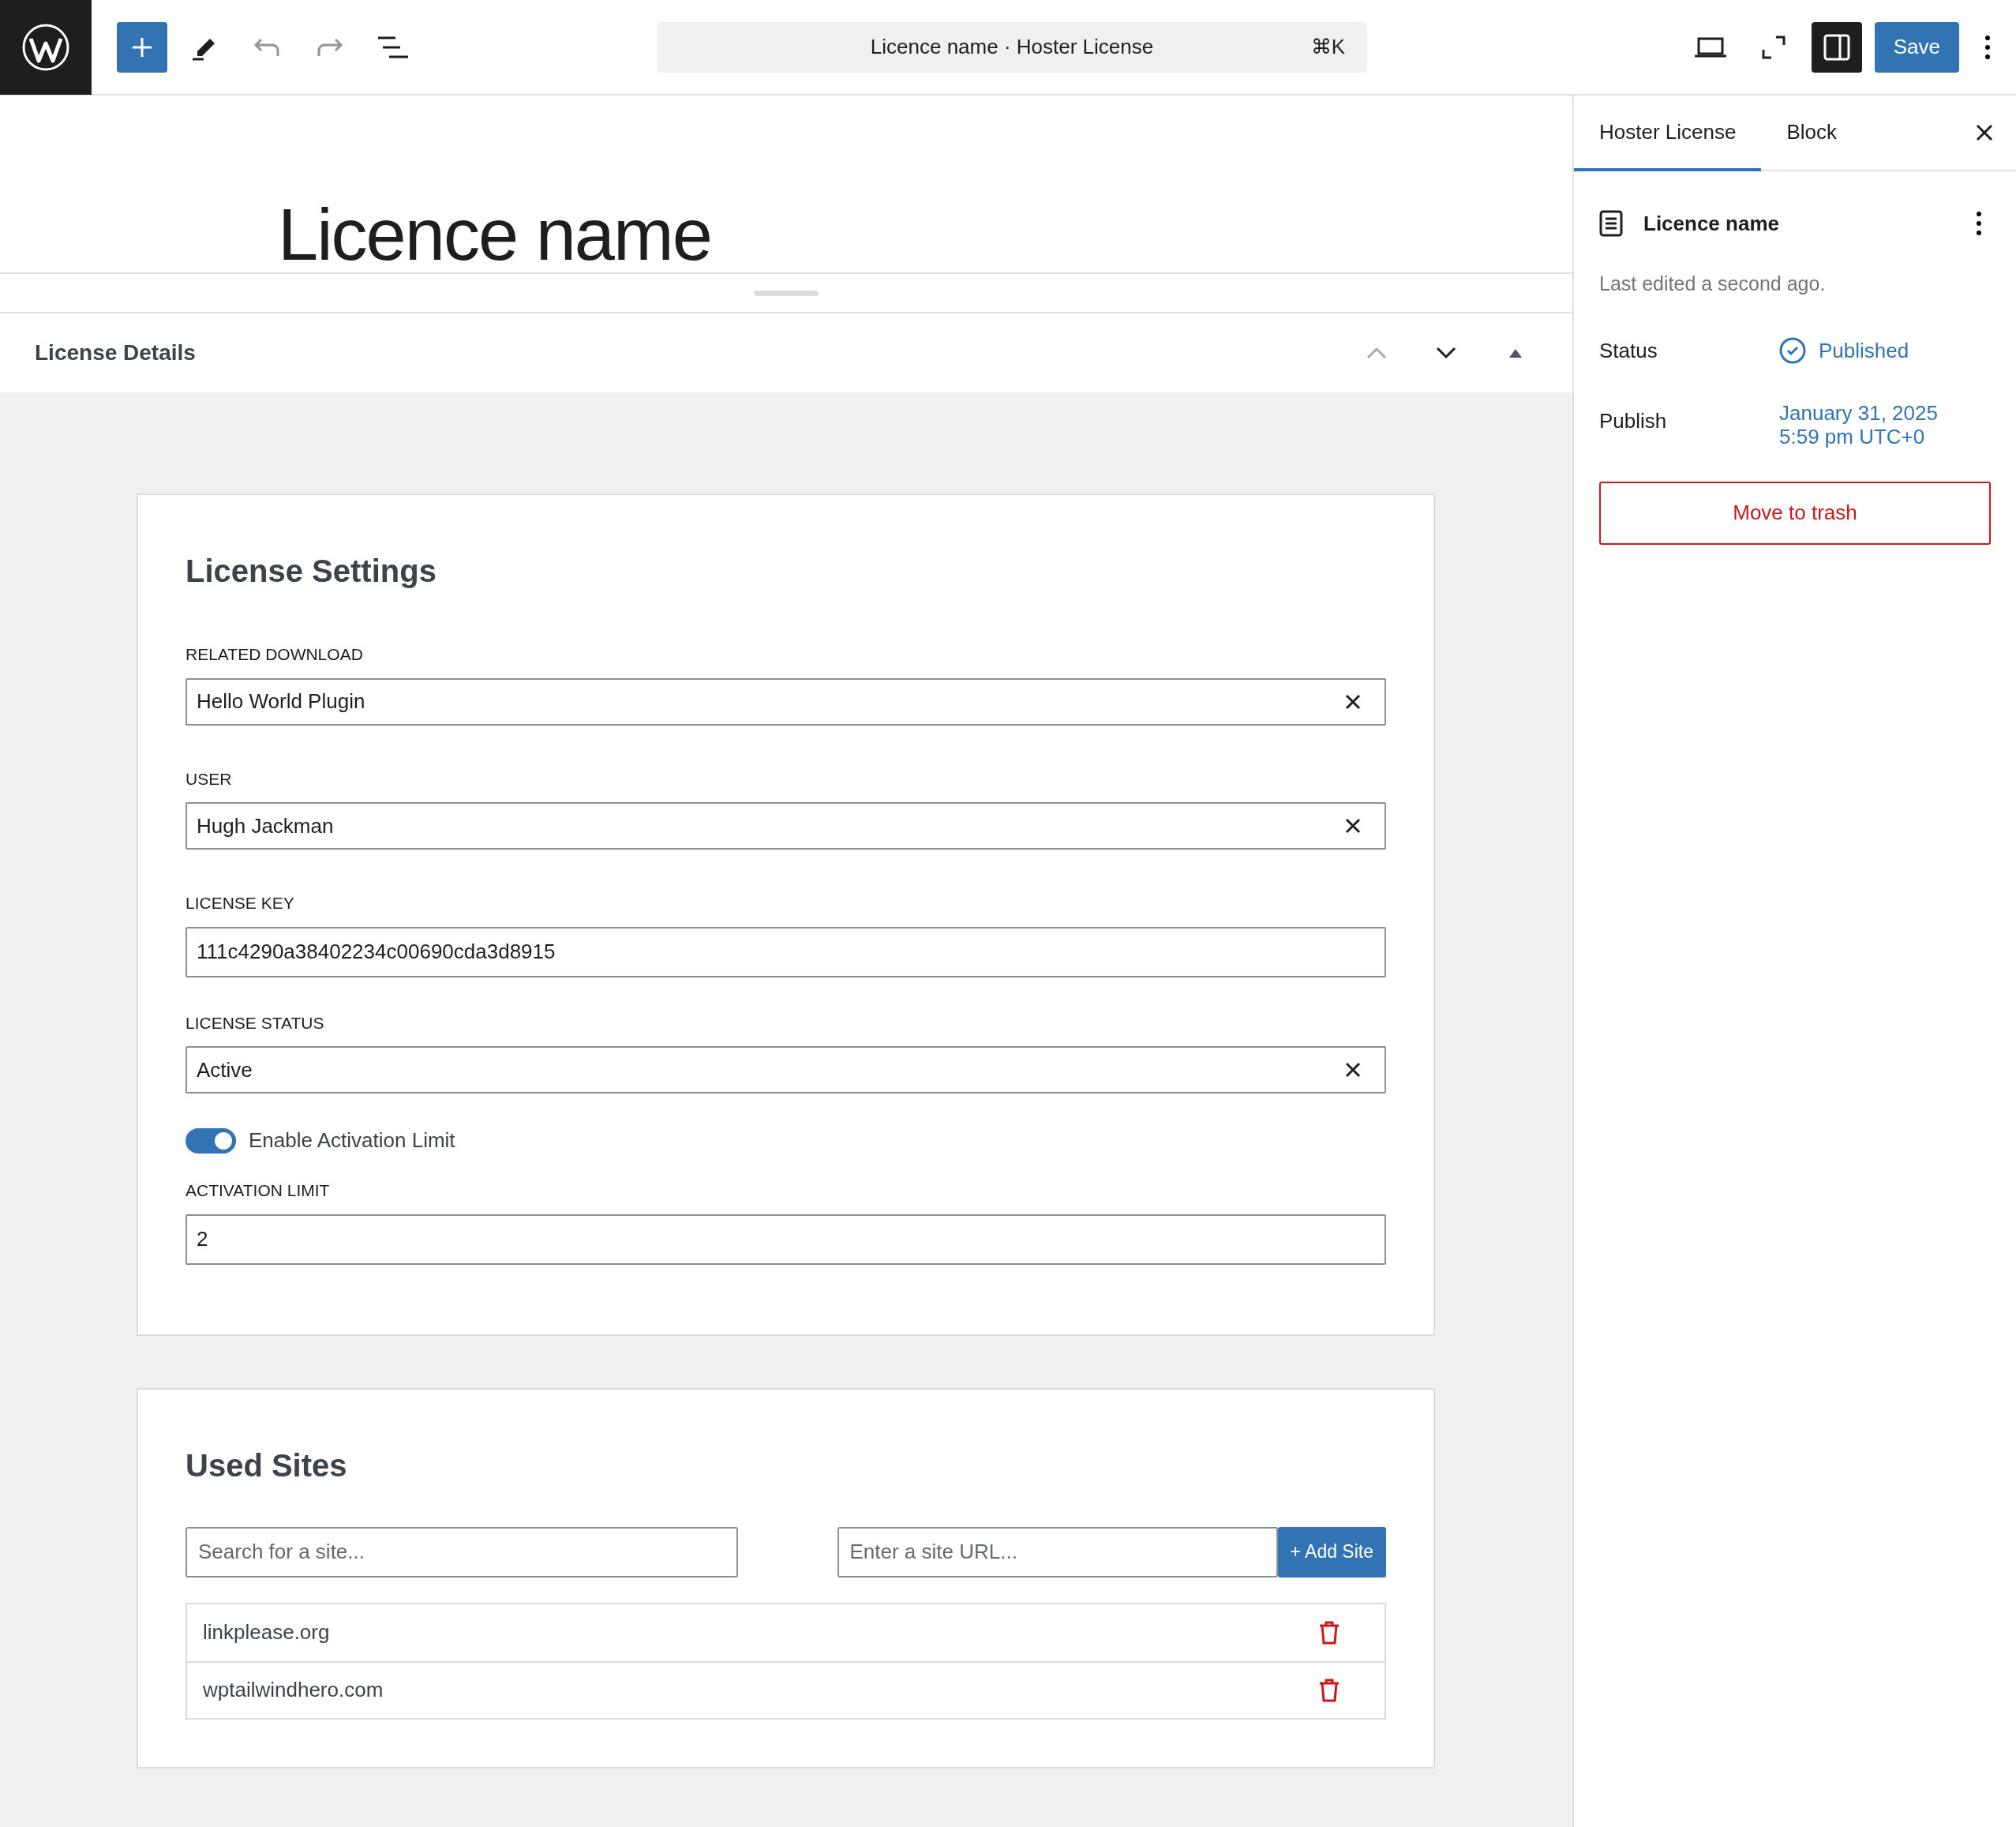 The width and height of the screenshot is (2016, 1827). What do you see at coordinates (274, 654) in the screenshot?
I see `field-label: RELATED DOWNLOAD` at bounding box center [274, 654].